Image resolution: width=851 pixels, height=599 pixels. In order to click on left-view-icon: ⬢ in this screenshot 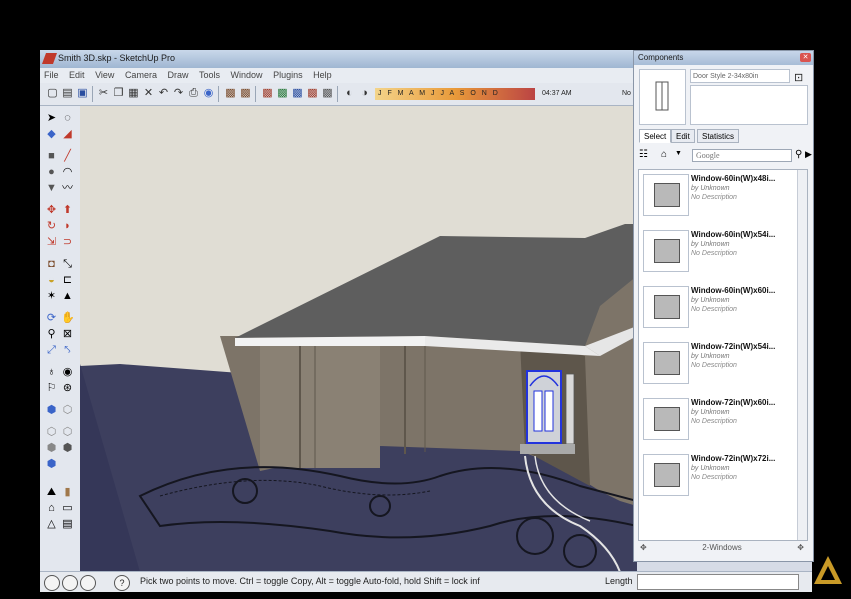, I will do `click(67, 448)`.